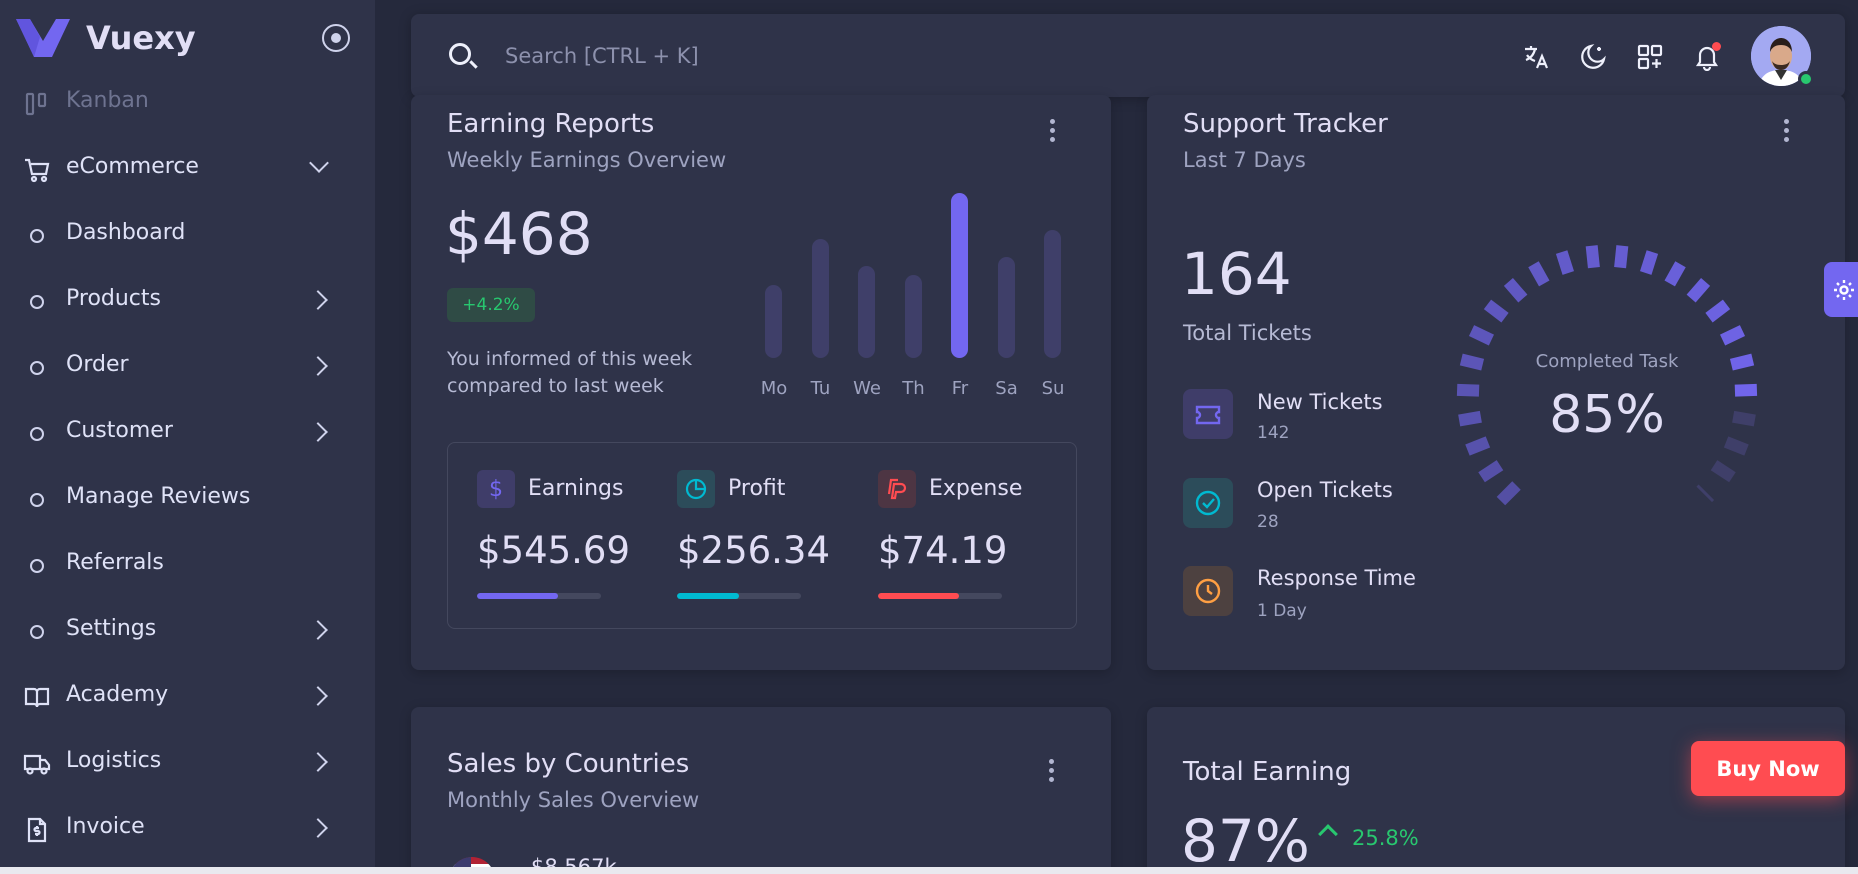 This screenshot has height=874, width=1858. What do you see at coordinates (43, 38) in the screenshot?
I see `vuexy-logo-icon` at bounding box center [43, 38].